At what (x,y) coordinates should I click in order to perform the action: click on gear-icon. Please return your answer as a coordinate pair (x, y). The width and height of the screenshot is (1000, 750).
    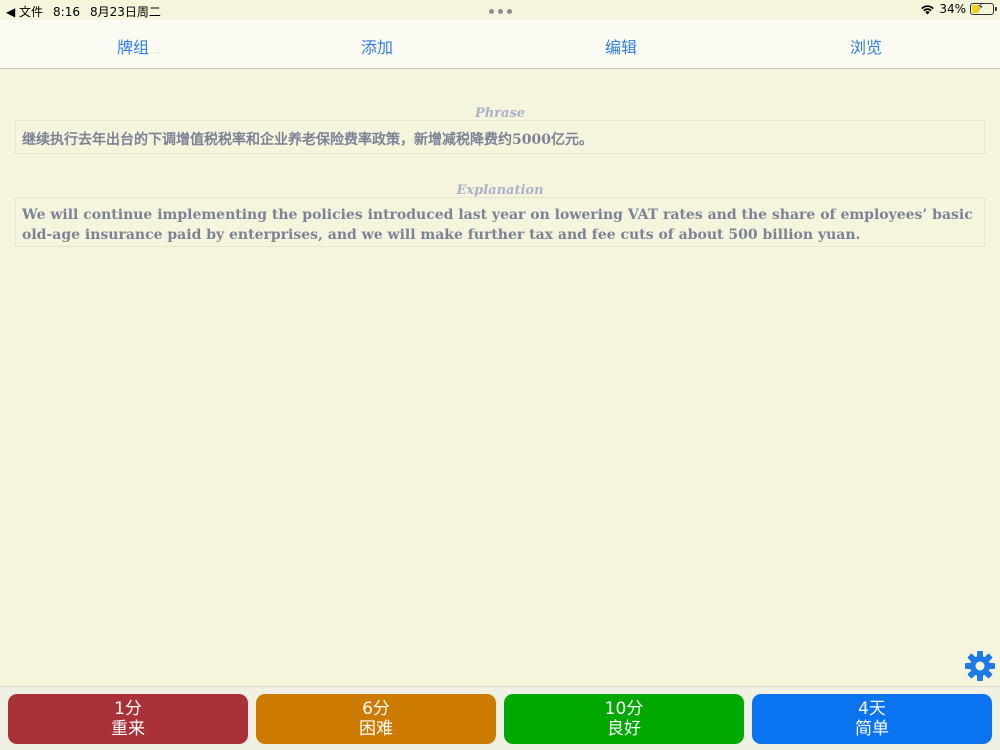
    Looking at the image, I should click on (980, 666).